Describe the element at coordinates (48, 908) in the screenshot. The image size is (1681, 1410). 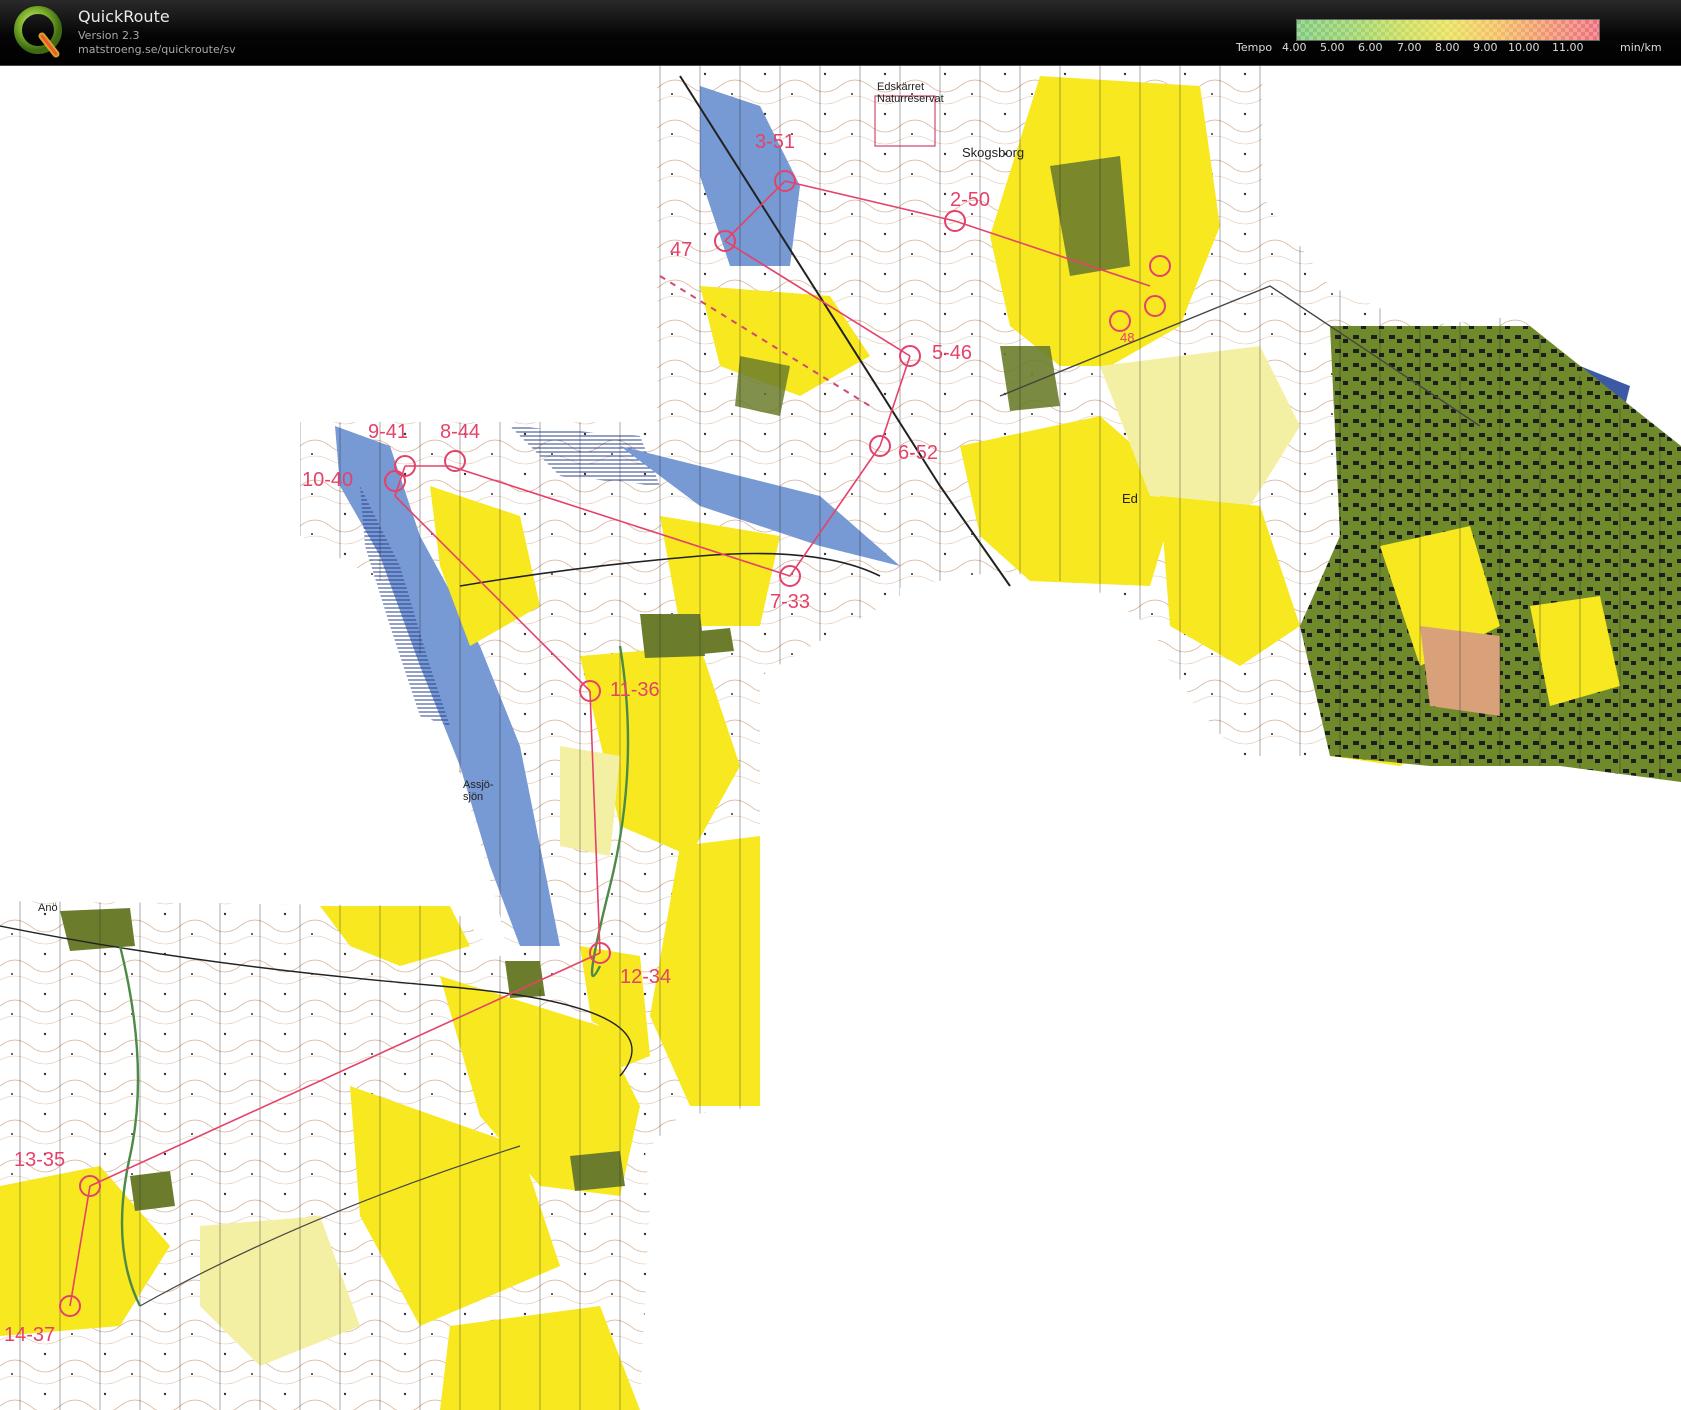
I see `place-name: Anö` at that location.